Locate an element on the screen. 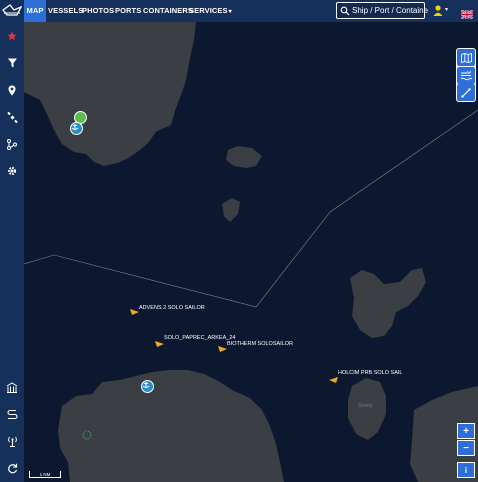 Image resolution: width=478 pixels, height=482 pixels. search-box is located at coordinates (382, 10).